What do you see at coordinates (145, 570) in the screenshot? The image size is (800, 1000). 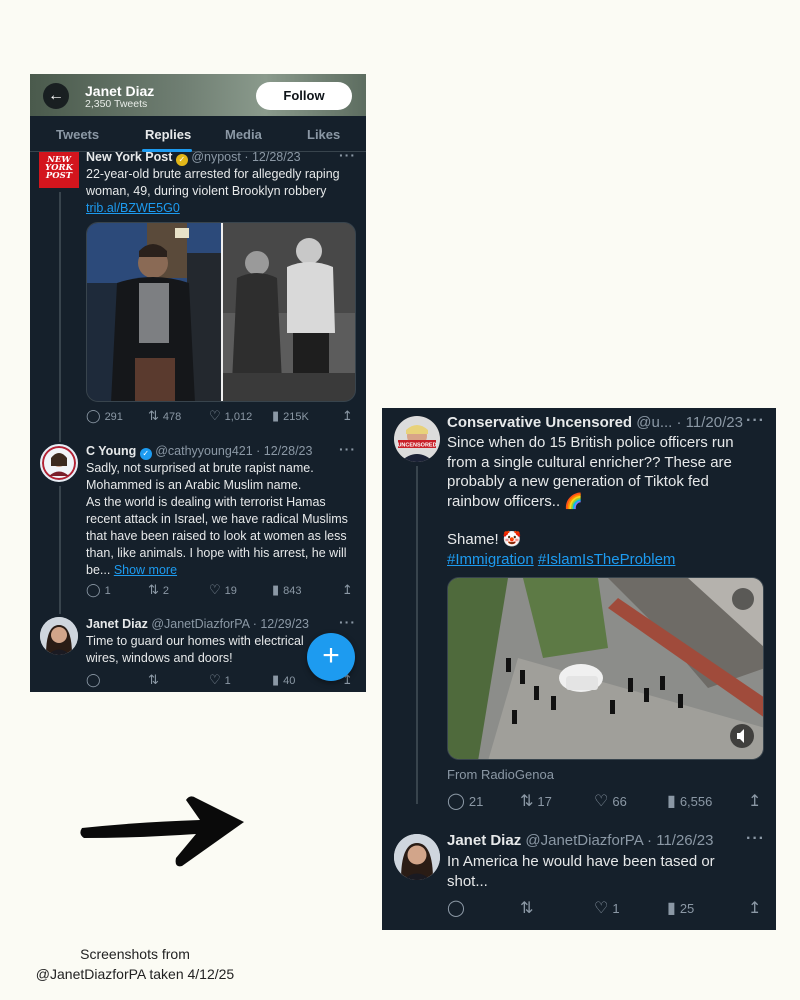 I see `show-more-link: Show more` at bounding box center [145, 570].